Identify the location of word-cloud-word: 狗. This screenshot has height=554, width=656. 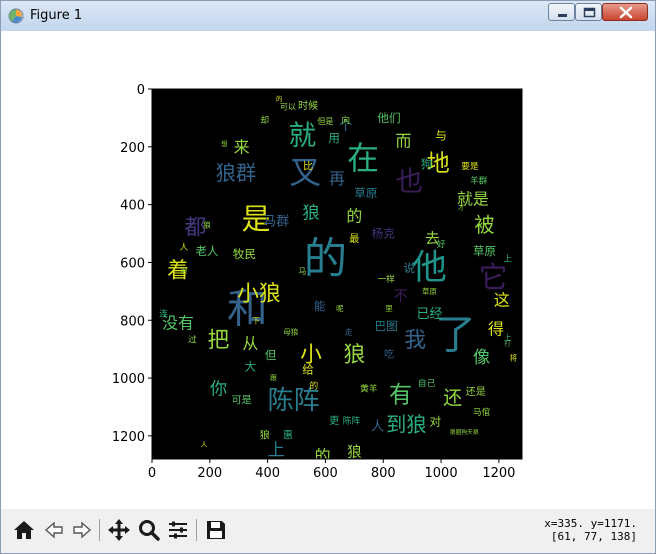
(427, 164).